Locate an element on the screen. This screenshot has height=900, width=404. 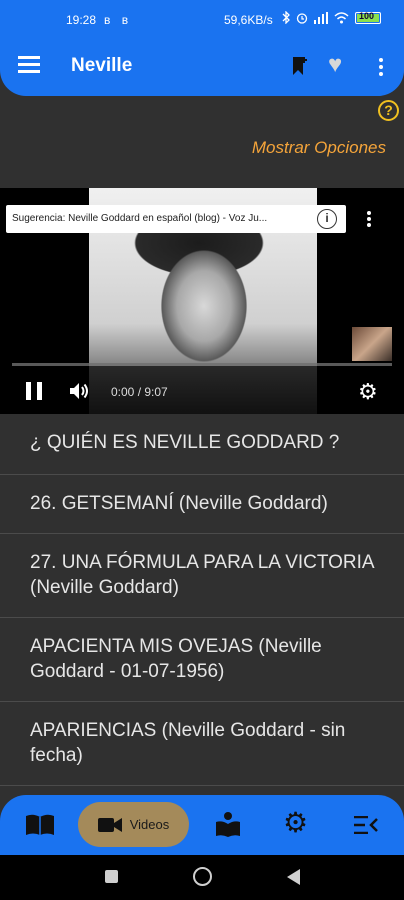
signal-icon is located at coordinates (321, 17).